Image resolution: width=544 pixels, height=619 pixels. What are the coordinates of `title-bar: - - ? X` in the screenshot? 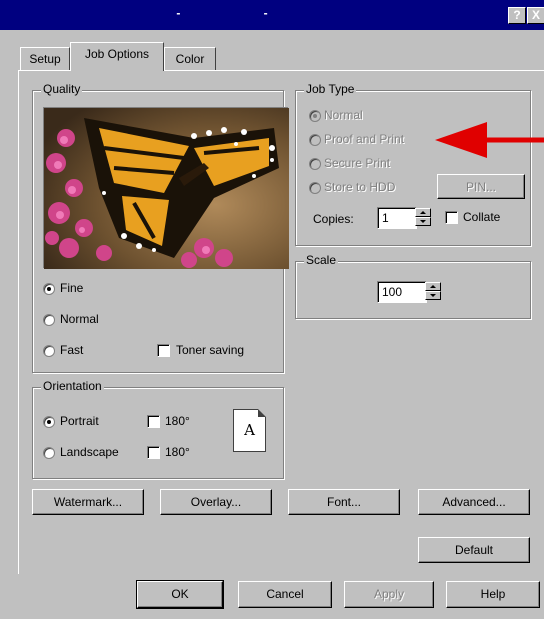 It's located at (272, 15).